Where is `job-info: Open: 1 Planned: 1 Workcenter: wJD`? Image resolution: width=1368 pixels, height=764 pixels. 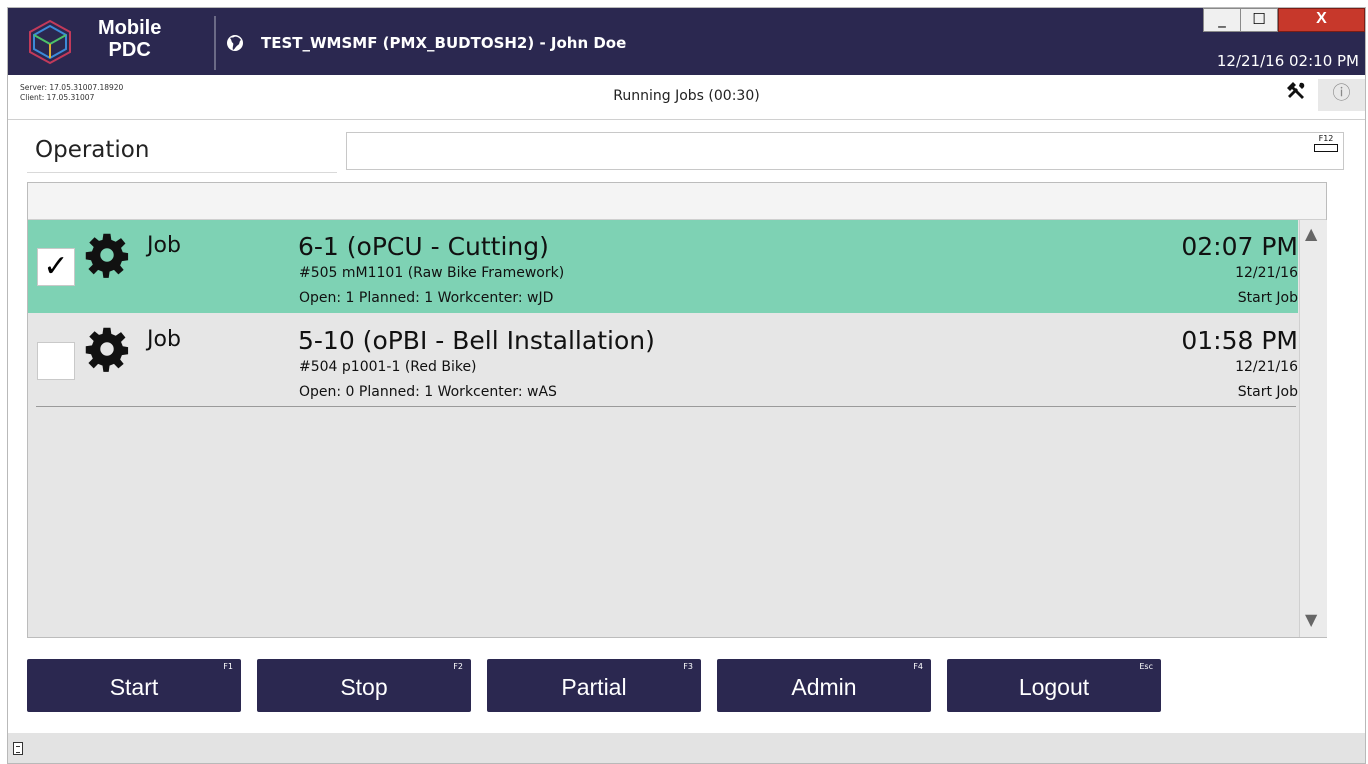 job-info: Open: 1 Planned: 1 Workcenter: wJD is located at coordinates (426, 298).